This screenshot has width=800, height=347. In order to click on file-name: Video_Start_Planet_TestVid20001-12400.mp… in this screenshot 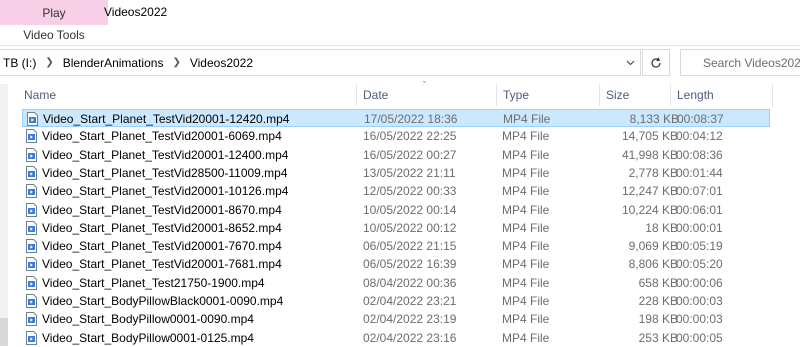, I will do `click(165, 154)`.